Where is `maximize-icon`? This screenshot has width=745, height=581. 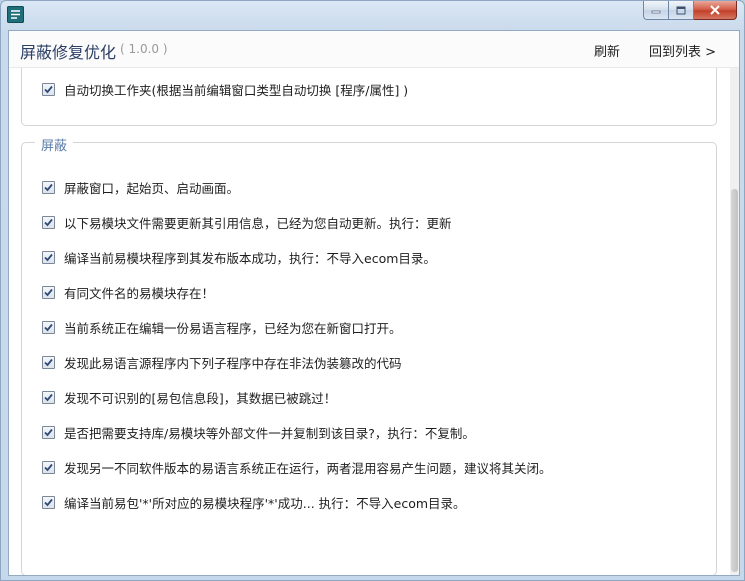 maximize-icon is located at coordinates (681, 10).